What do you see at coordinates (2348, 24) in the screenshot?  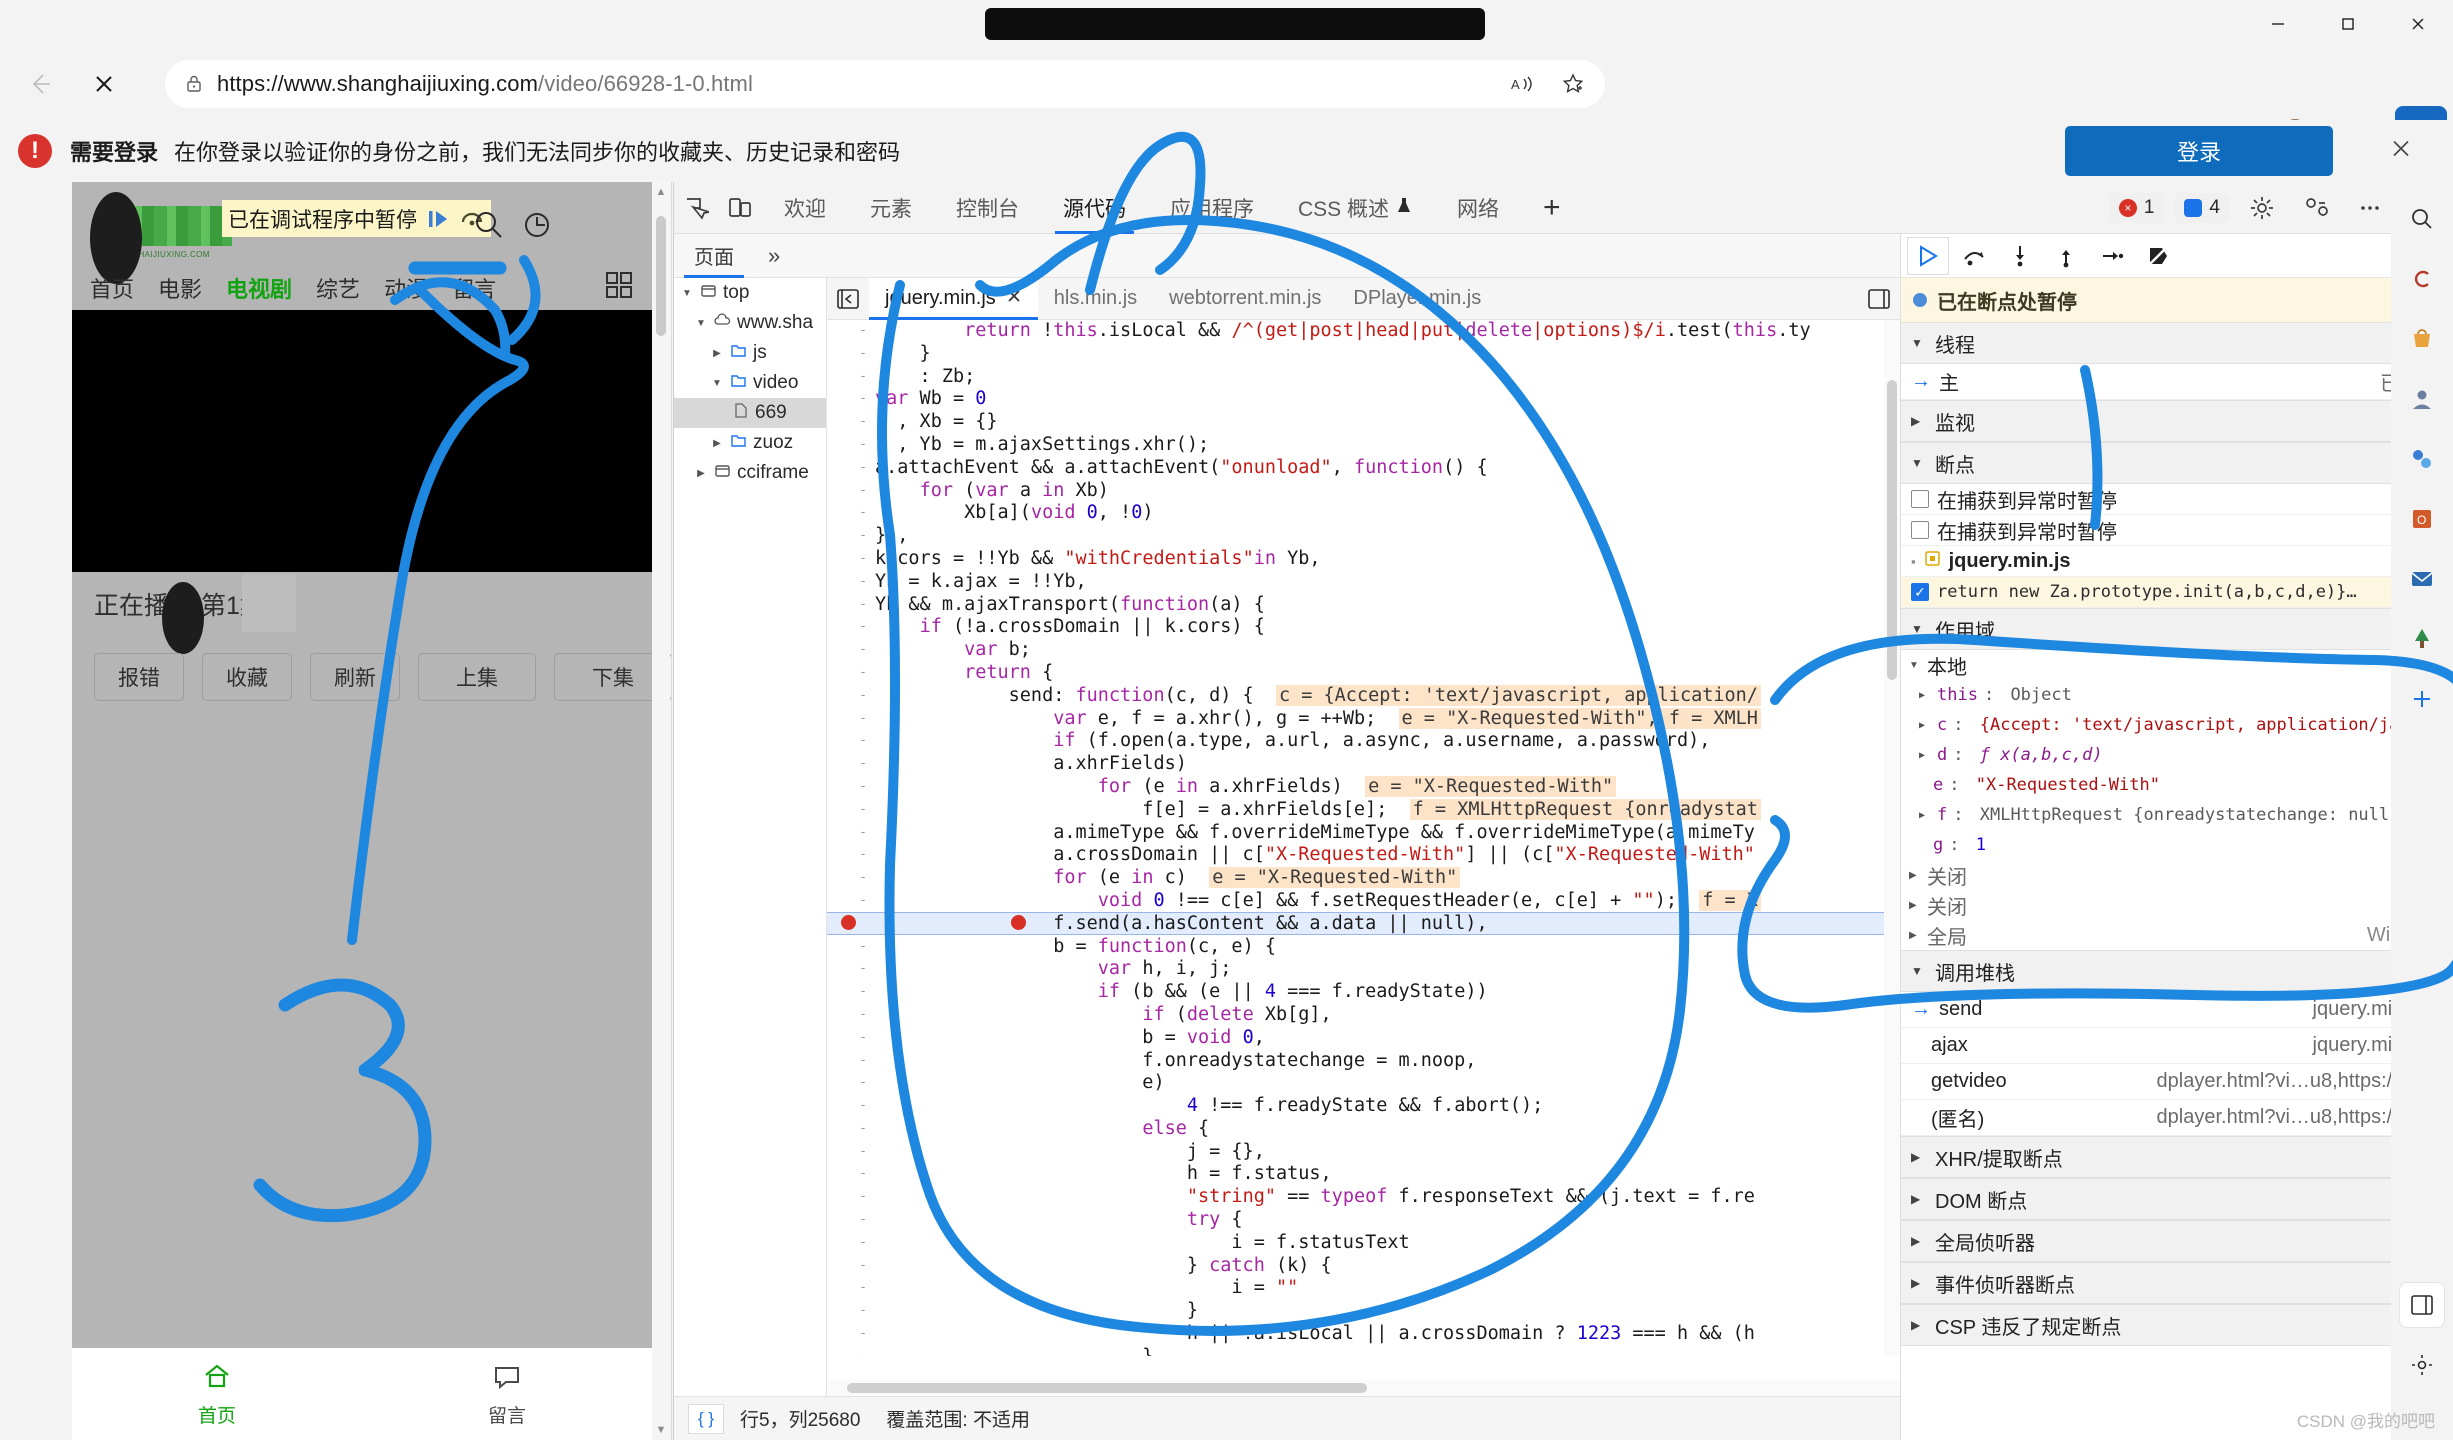 I see `maximize-icon` at bounding box center [2348, 24].